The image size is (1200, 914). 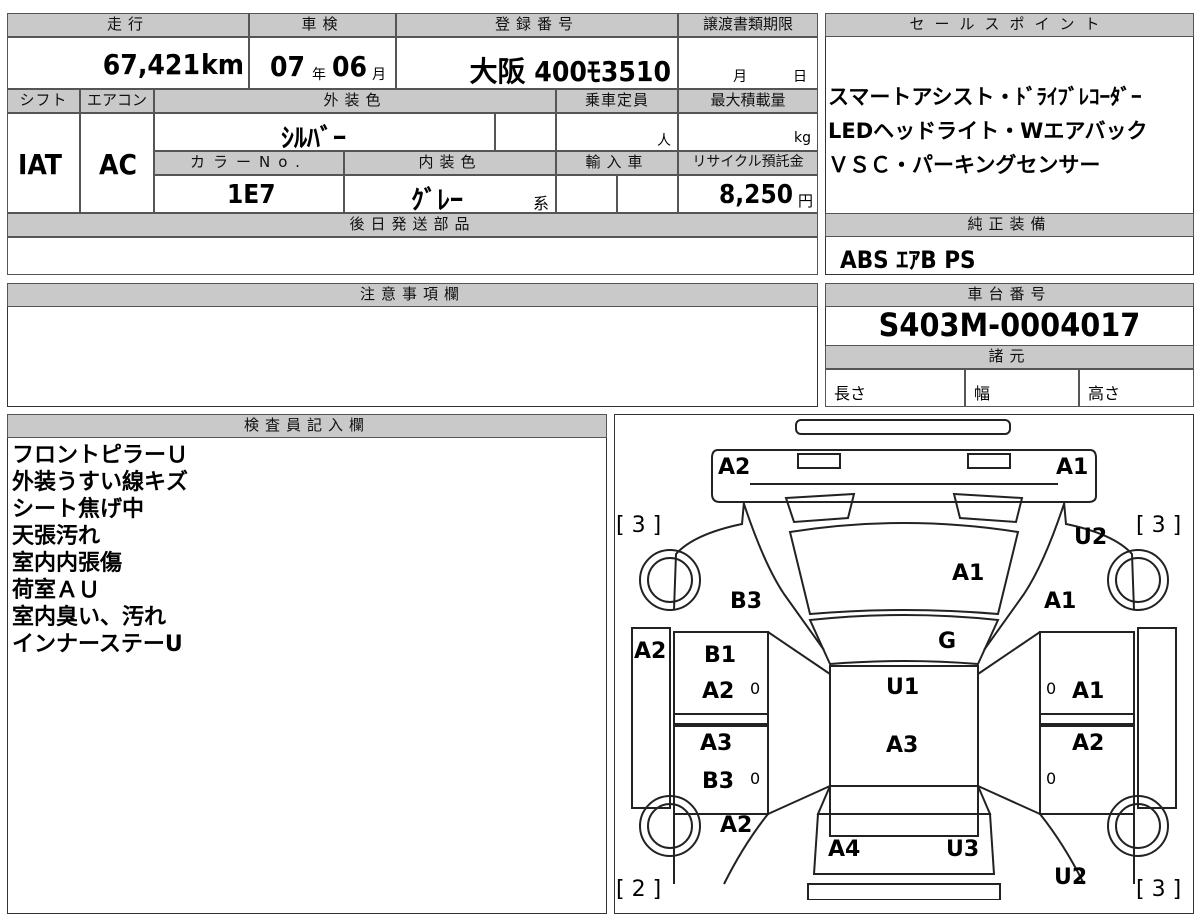 What do you see at coordinates (249, 163) in the screenshot?
I see `color-no-header: カラーNo.` at bounding box center [249, 163].